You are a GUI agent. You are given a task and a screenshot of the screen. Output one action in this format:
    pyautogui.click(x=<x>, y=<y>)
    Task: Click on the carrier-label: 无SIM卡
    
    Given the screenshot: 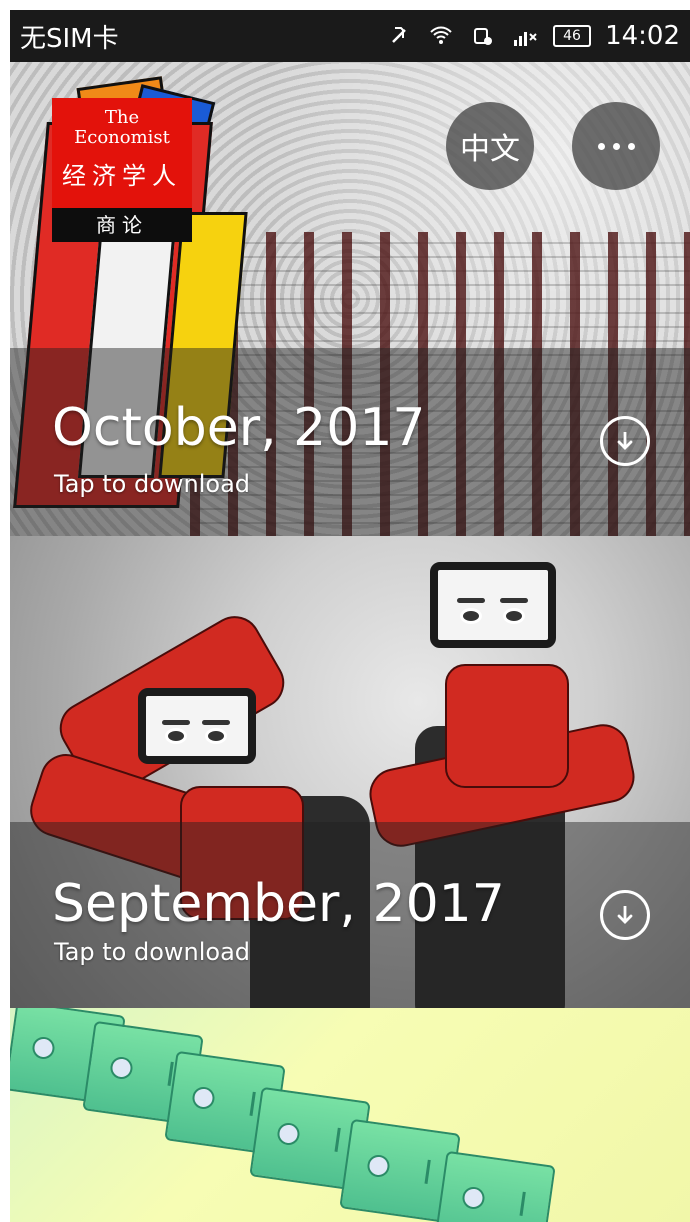 What is the action you would take?
    pyautogui.click(x=69, y=38)
    